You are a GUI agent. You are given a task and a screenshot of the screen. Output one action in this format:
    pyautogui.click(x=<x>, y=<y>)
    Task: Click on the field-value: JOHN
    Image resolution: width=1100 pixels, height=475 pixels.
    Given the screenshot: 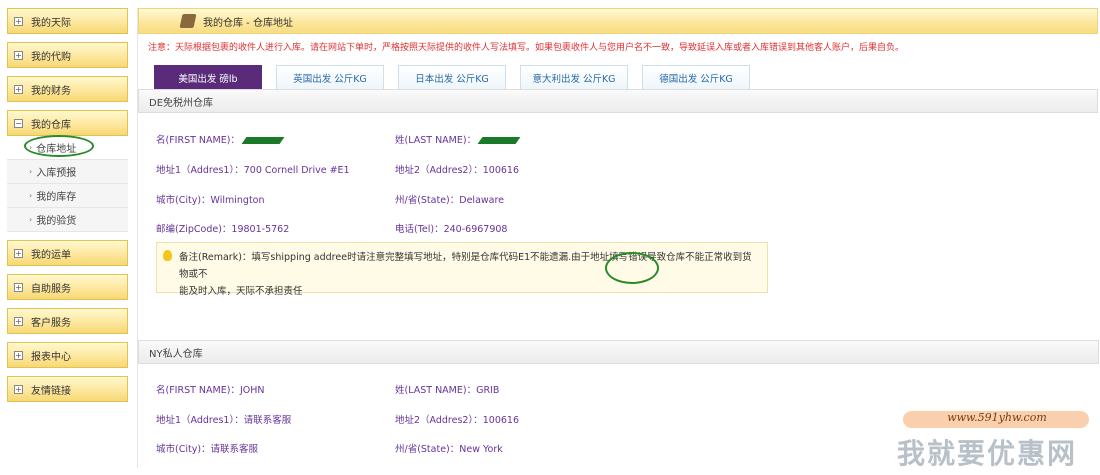 What is the action you would take?
    pyautogui.click(x=252, y=390)
    